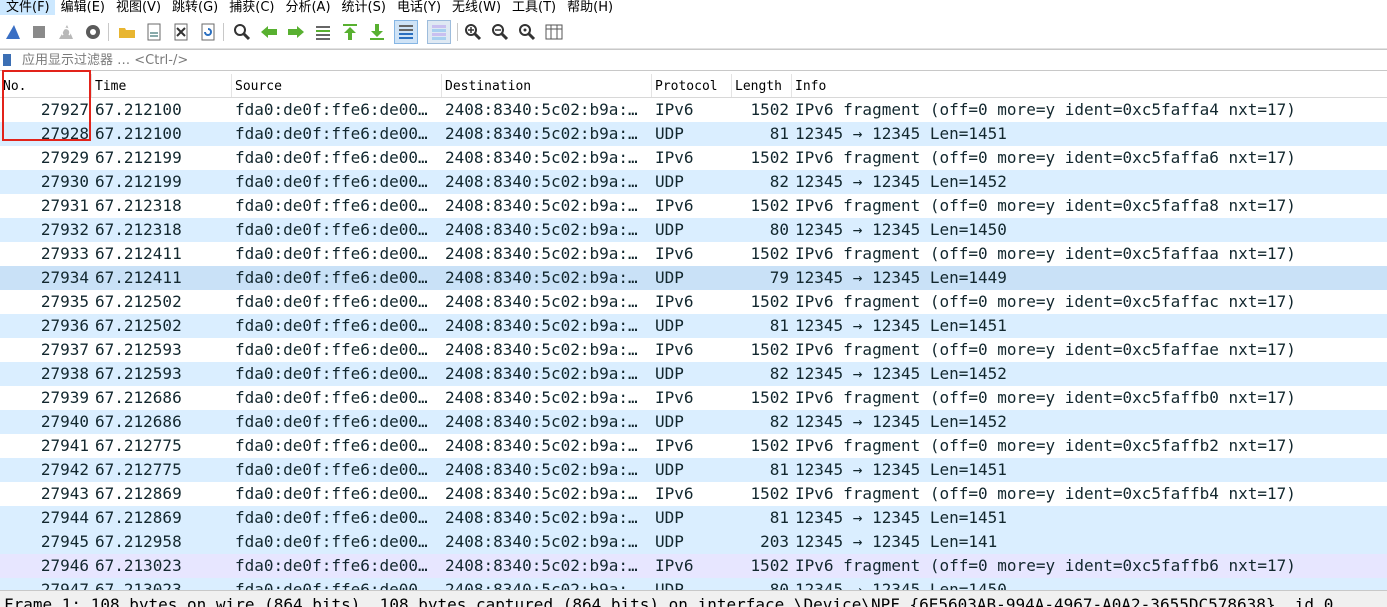 The image size is (1387, 607). I want to click on packet-no: 27933, so click(64, 253).